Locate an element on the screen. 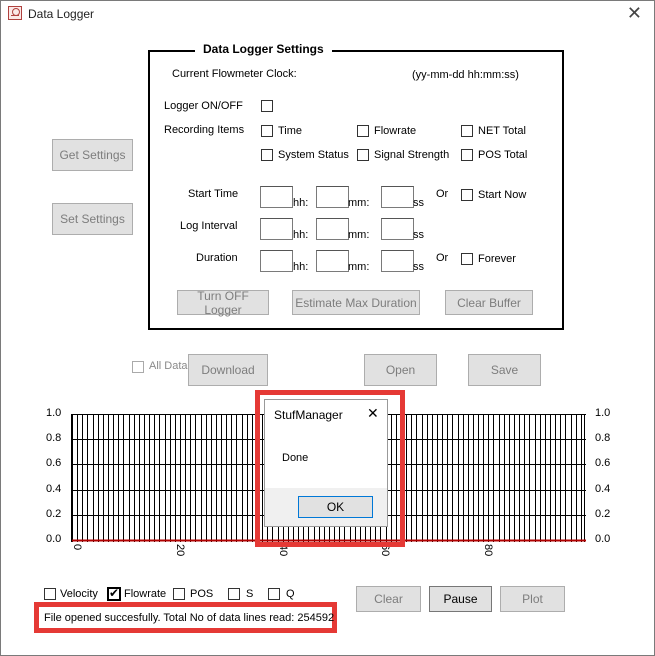  clear-button: Clear is located at coordinates (388, 599).